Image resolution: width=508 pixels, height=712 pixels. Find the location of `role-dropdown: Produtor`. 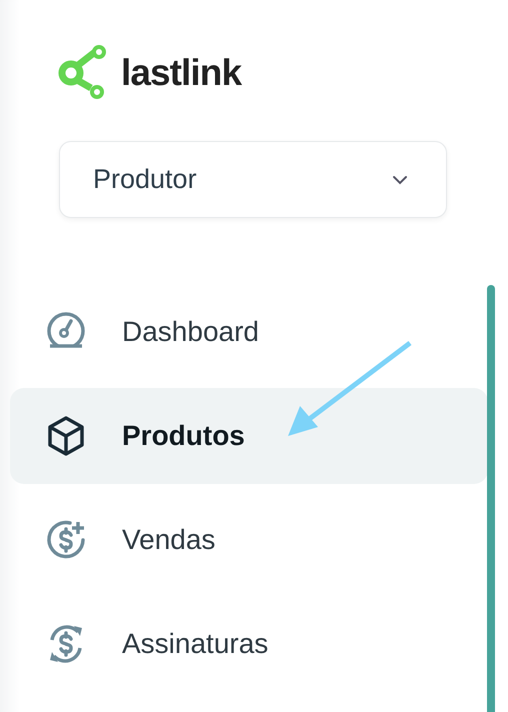

role-dropdown: Produtor is located at coordinates (253, 179).